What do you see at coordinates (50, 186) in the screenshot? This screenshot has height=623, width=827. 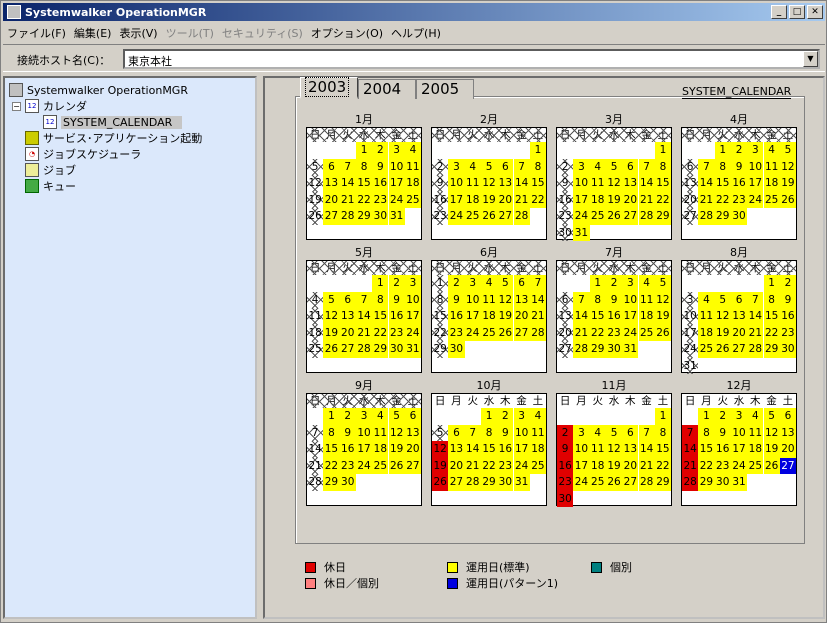 I see `tree-item-queue: キュー` at bounding box center [50, 186].